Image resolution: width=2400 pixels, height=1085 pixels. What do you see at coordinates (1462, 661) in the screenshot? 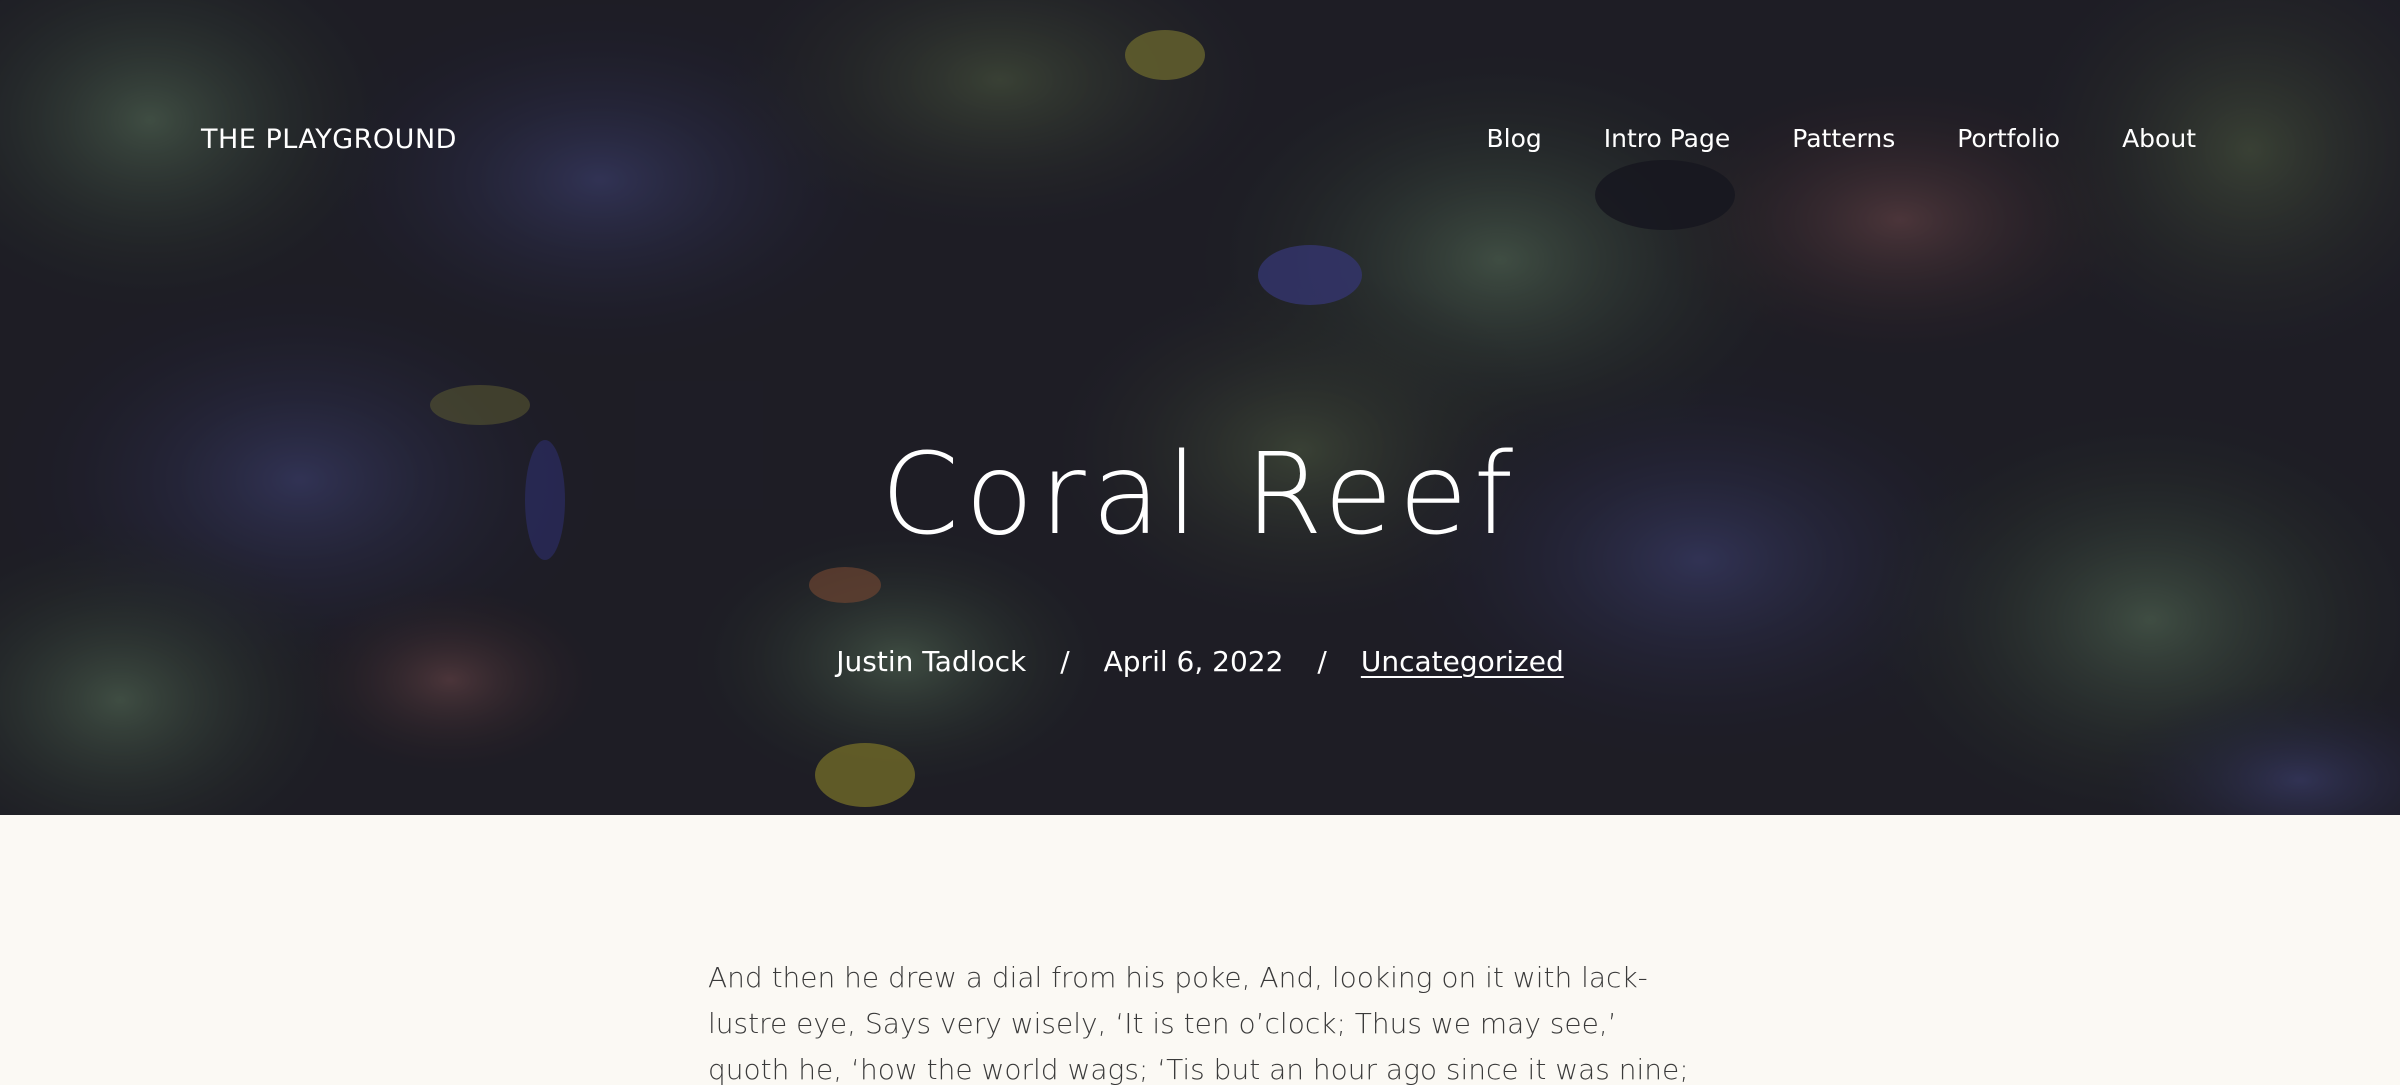
I see `post-category-link: Uncategorized` at bounding box center [1462, 661].